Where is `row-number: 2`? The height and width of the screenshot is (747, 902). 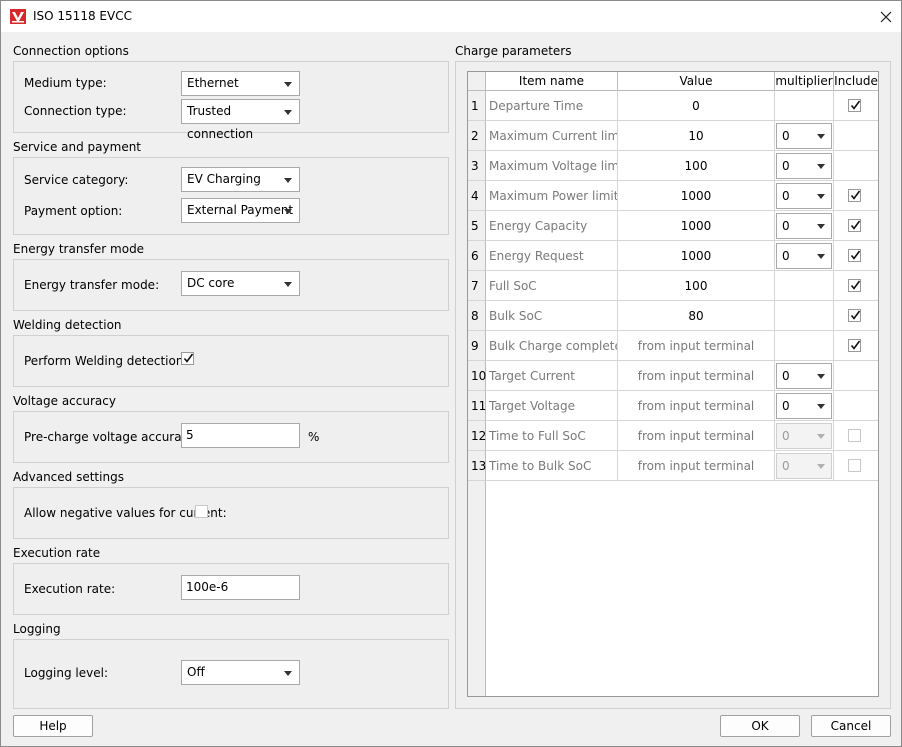
row-number: 2 is located at coordinates (477, 136).